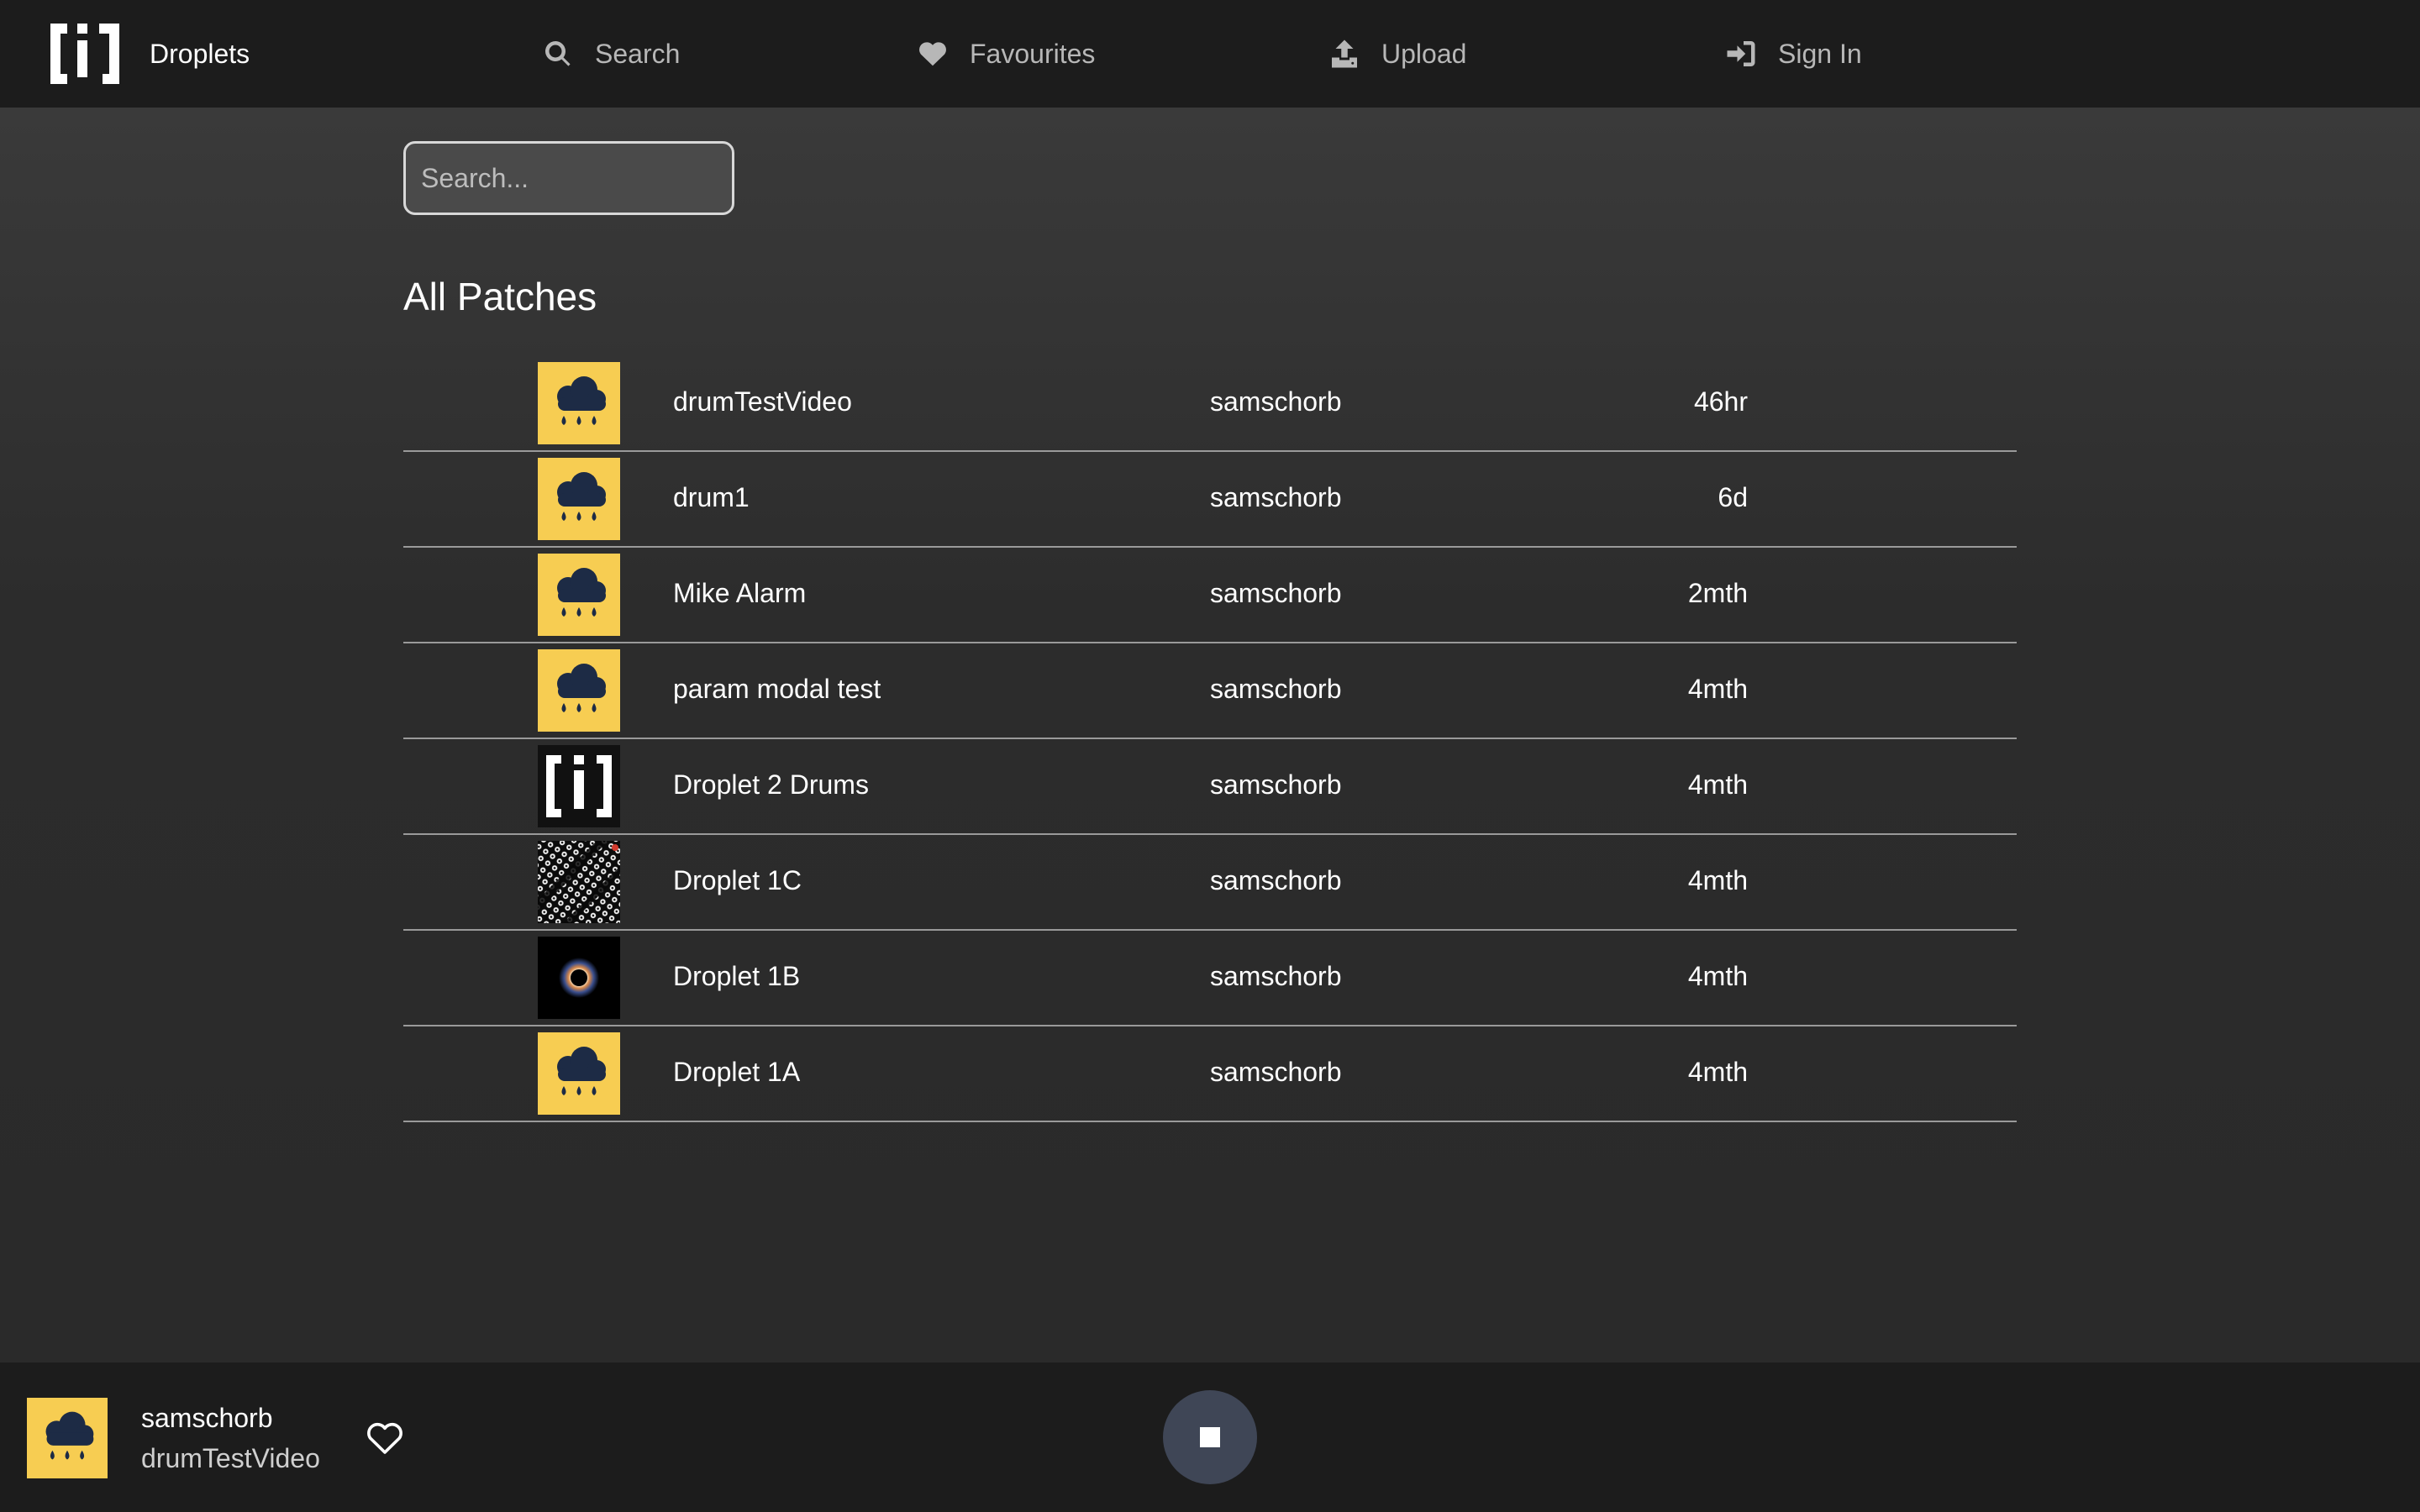 The height and width of the screenshot is (1512, 2420). What do you see at coordinates (1741, 53) in the screenshot?
I see `sign-in-icon` at bounding box center [1741, 53].